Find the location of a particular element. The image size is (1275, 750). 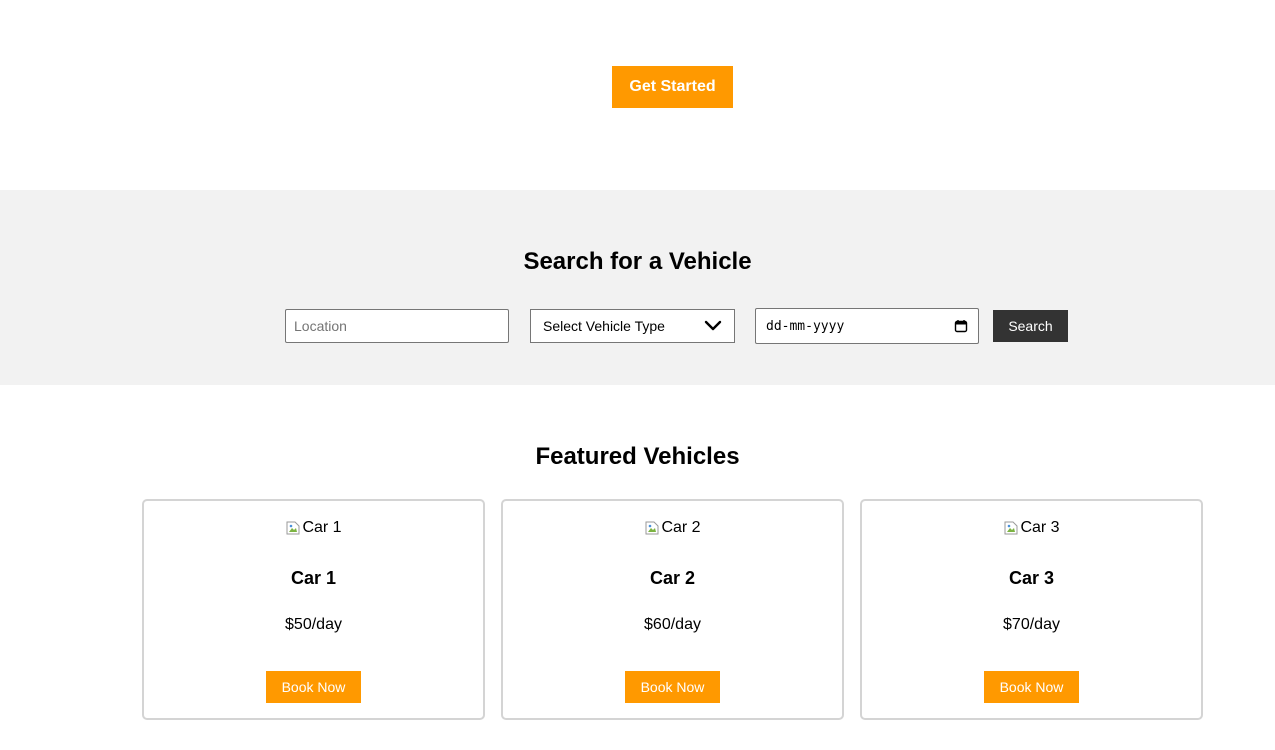

featured-title: Featured Vehicles is located at coordinates (637, 456).